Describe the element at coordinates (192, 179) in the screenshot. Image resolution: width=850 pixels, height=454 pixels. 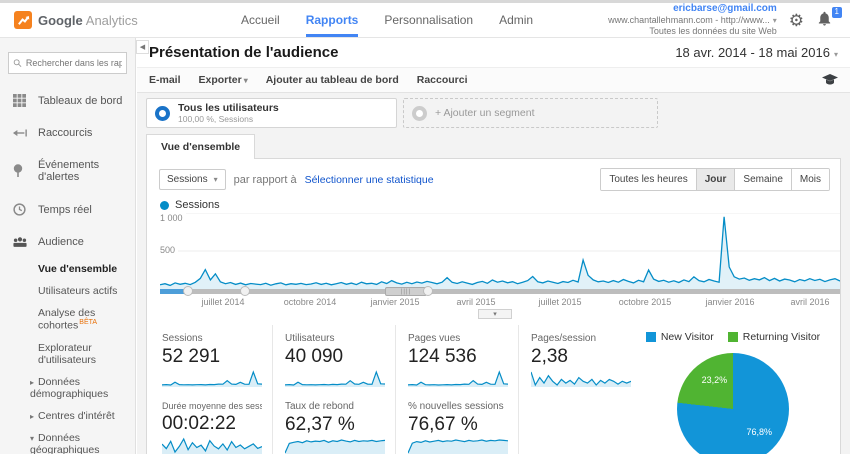
I see `metric-select-dropdown: Sessions ▾` at that location.